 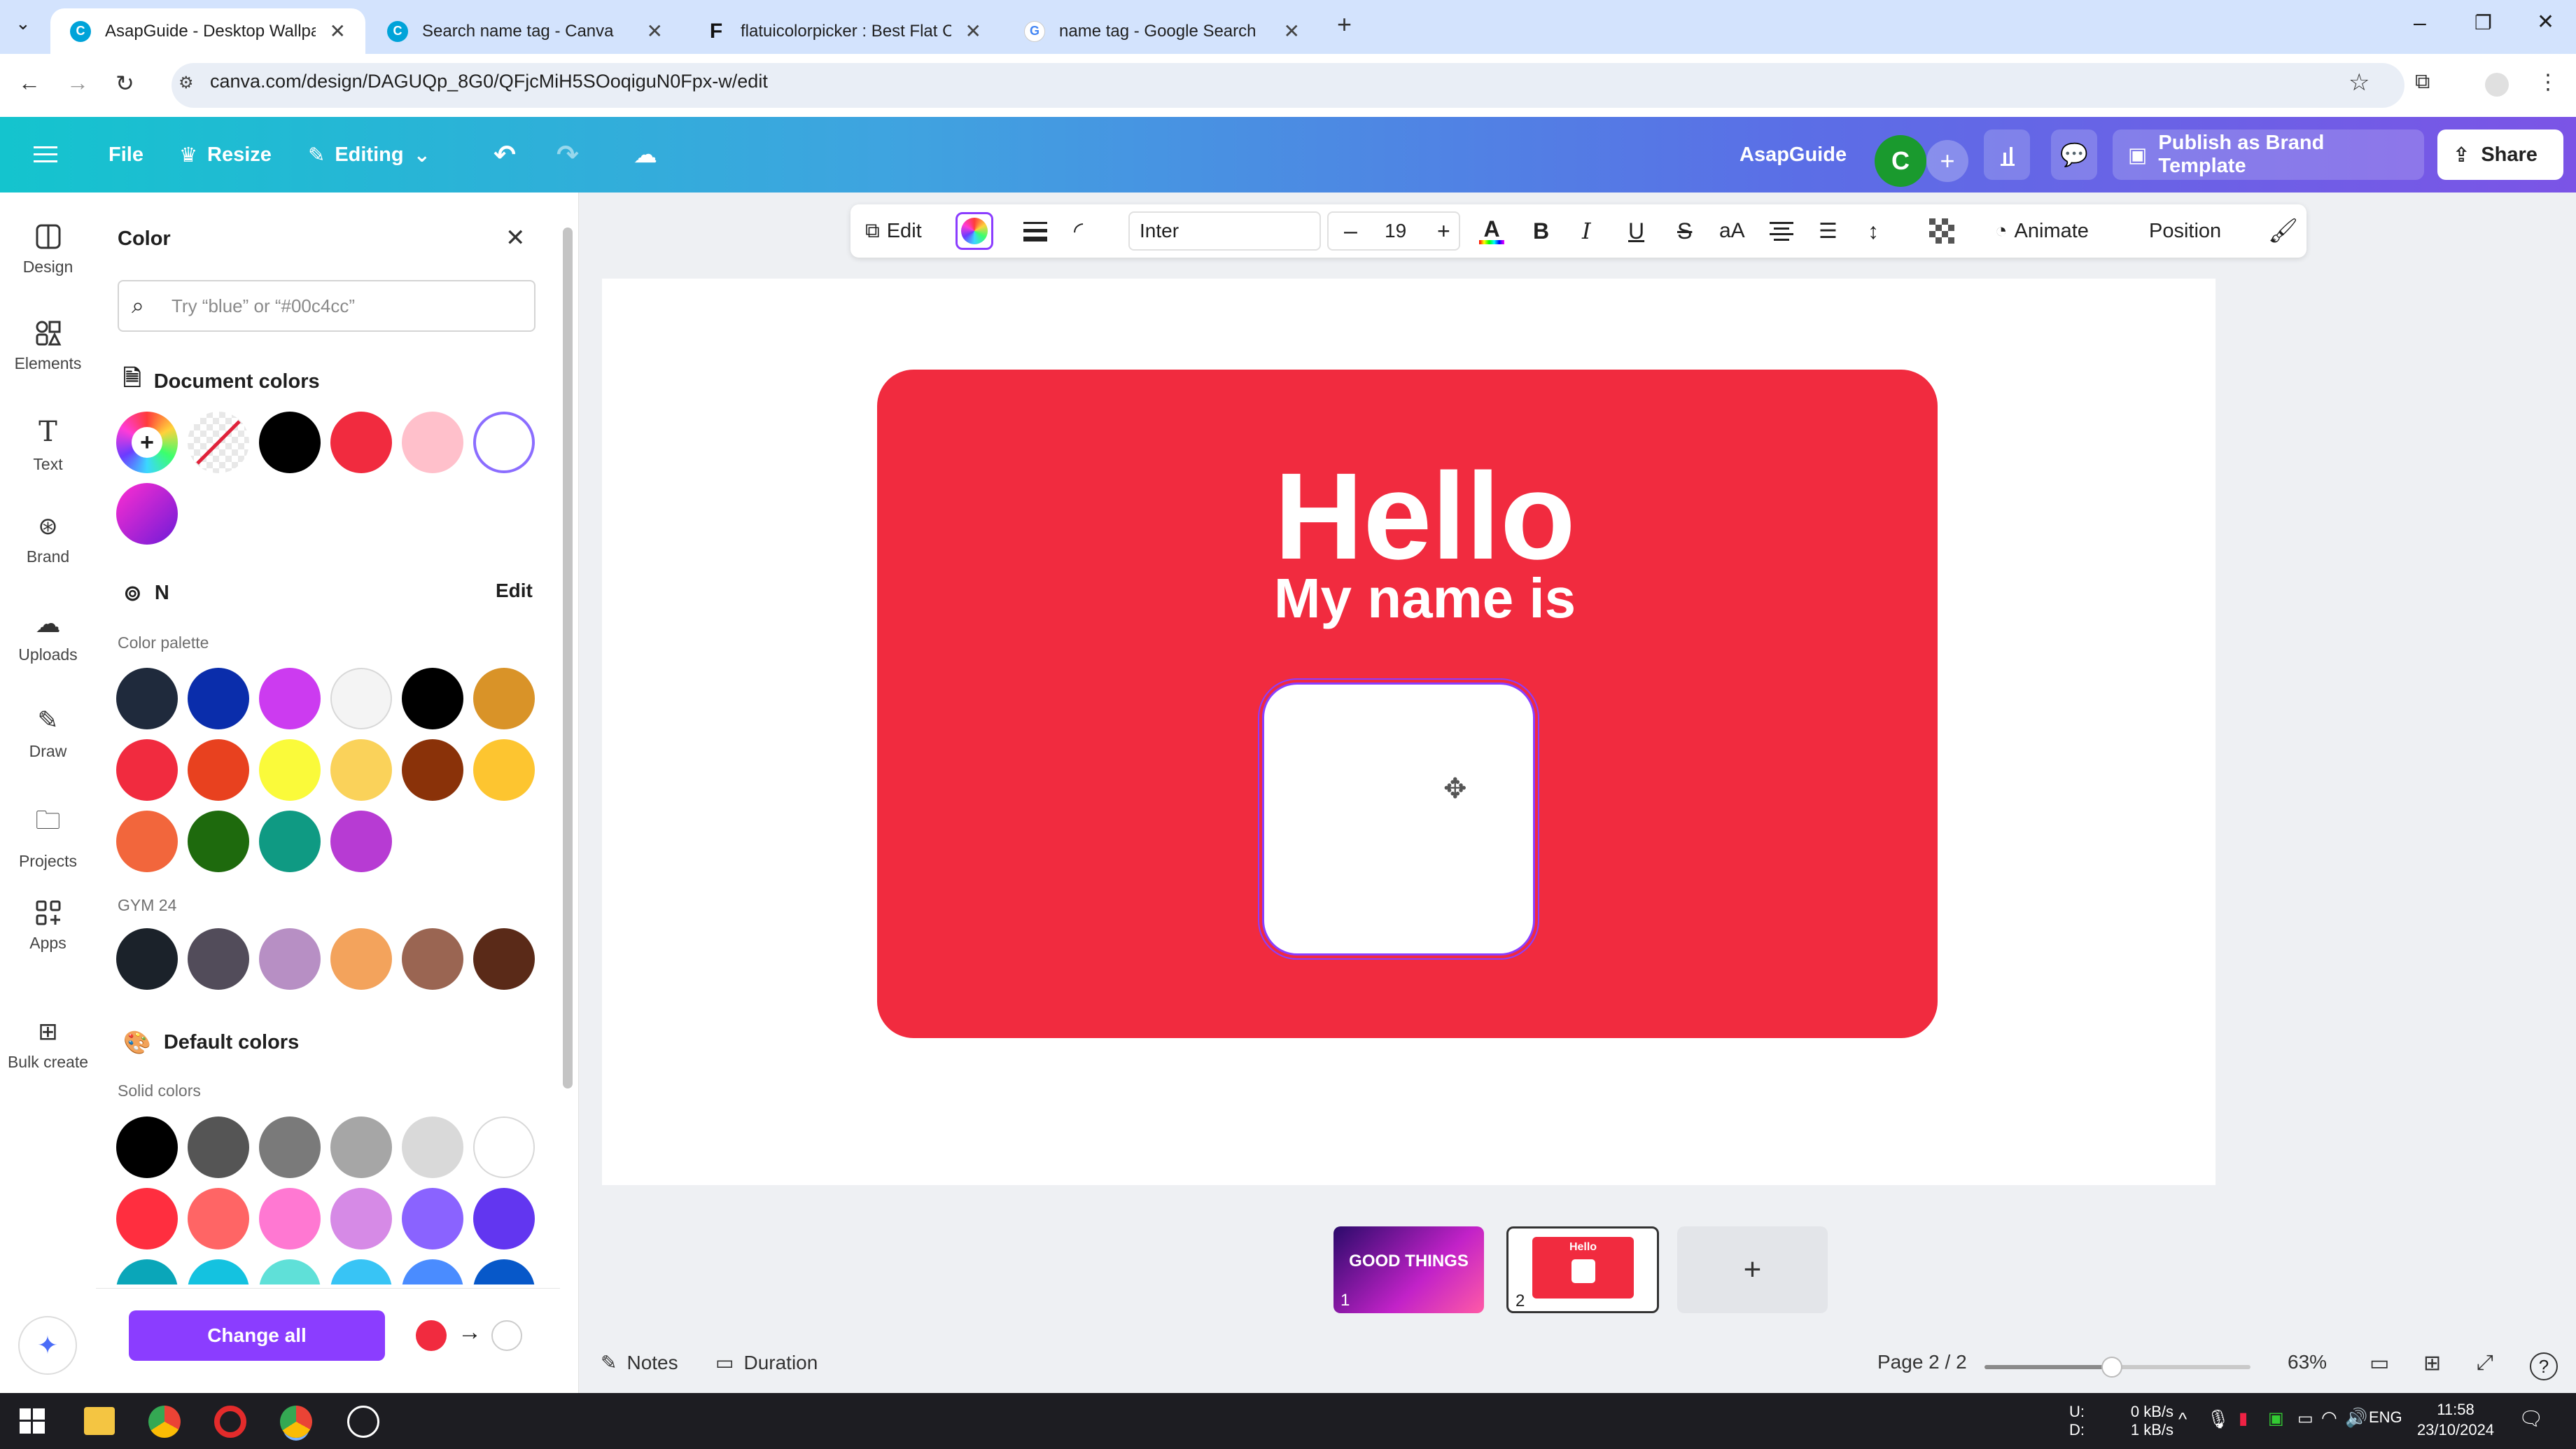 What do you see at coordinates (48, 926) in the screenshot?
I see `rail-item-apps: Apps` at bounding box center [48, 926].